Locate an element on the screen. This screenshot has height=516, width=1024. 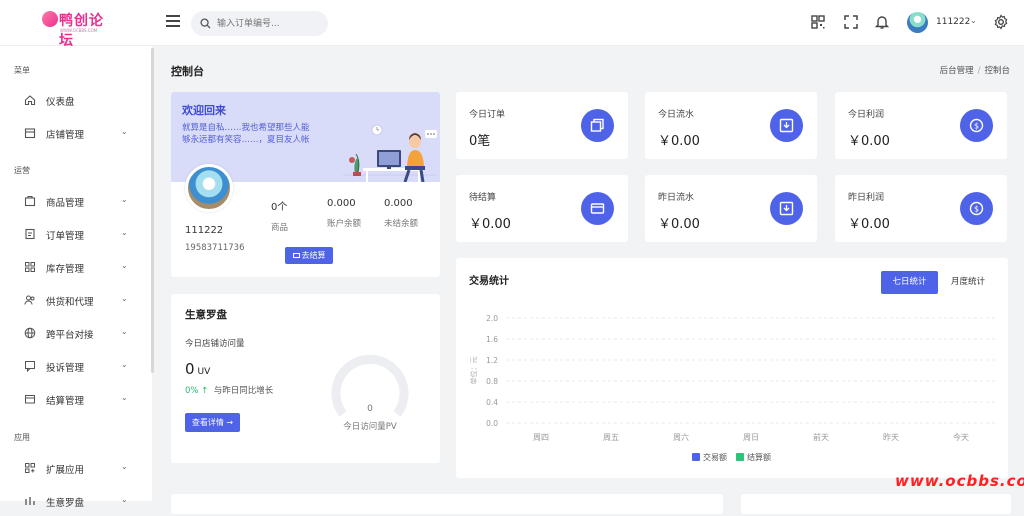
sidebar-group-app: 应用 is located at coordinates (22, 437).